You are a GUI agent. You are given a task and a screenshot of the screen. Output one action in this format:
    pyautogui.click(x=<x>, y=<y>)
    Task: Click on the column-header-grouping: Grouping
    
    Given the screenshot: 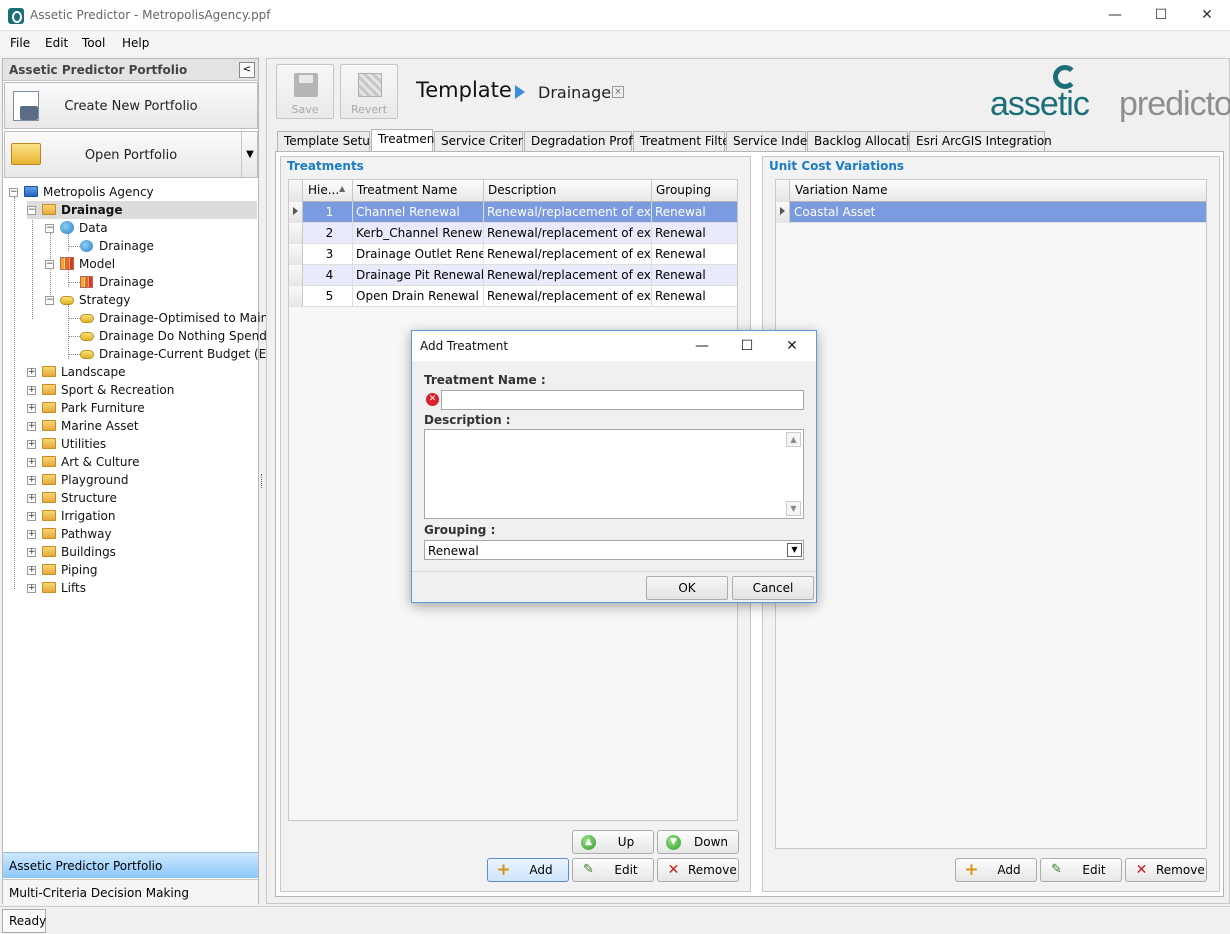 What is the action you would take?
    pyautogui.click(x=694, y=191)
    